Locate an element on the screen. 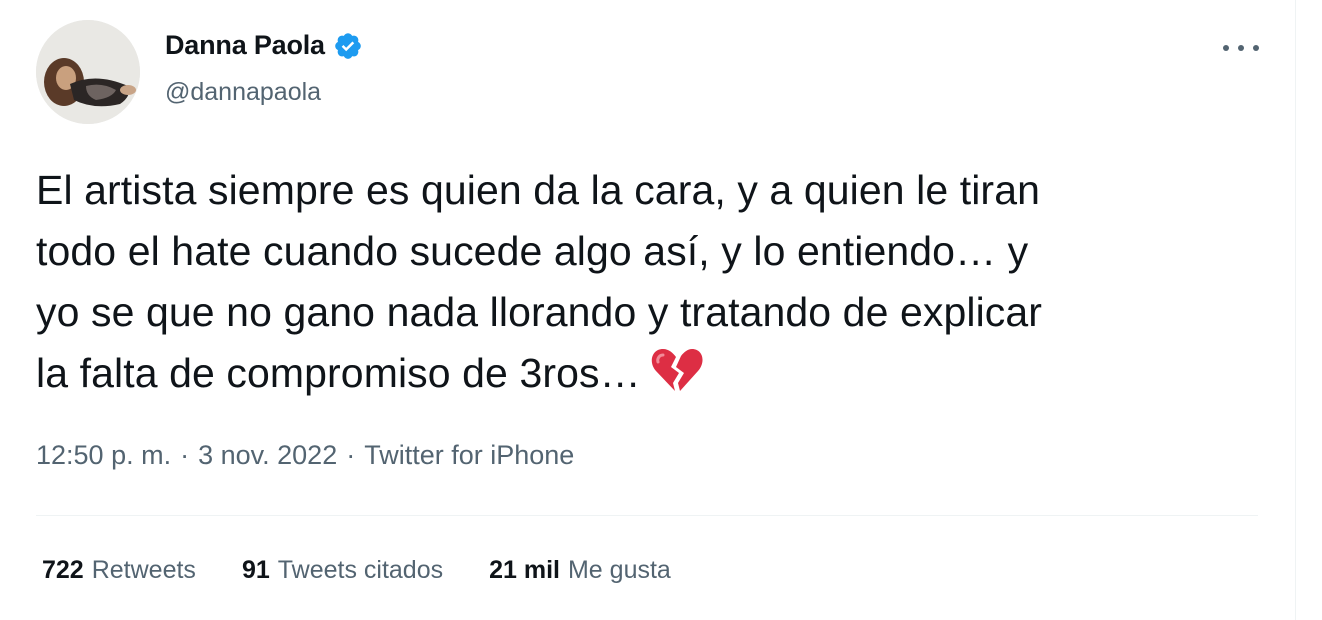 This screenshot has height=620, width=1322. verified-badge-icon is located at coordinates (348, 45).